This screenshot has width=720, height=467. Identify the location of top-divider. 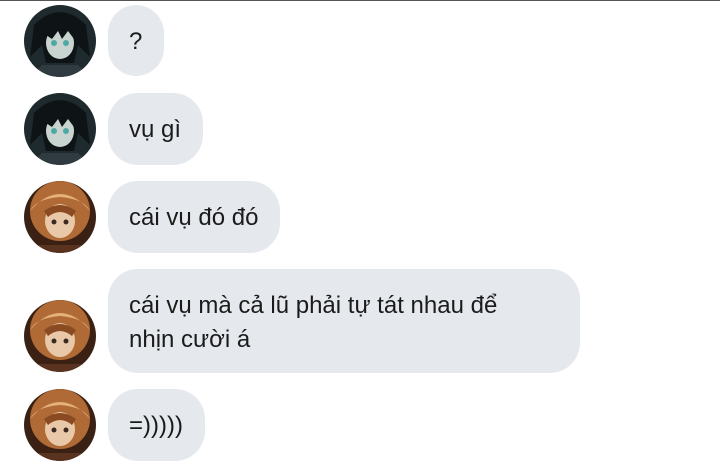
(360, 0).